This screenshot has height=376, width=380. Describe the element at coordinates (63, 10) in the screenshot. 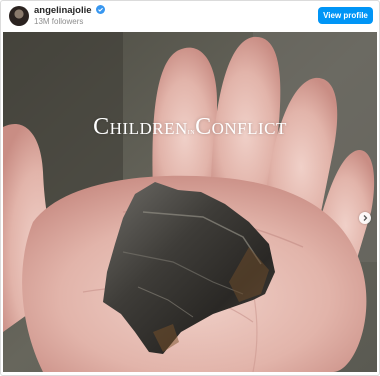

I see `username: angelinajolie` at that location.